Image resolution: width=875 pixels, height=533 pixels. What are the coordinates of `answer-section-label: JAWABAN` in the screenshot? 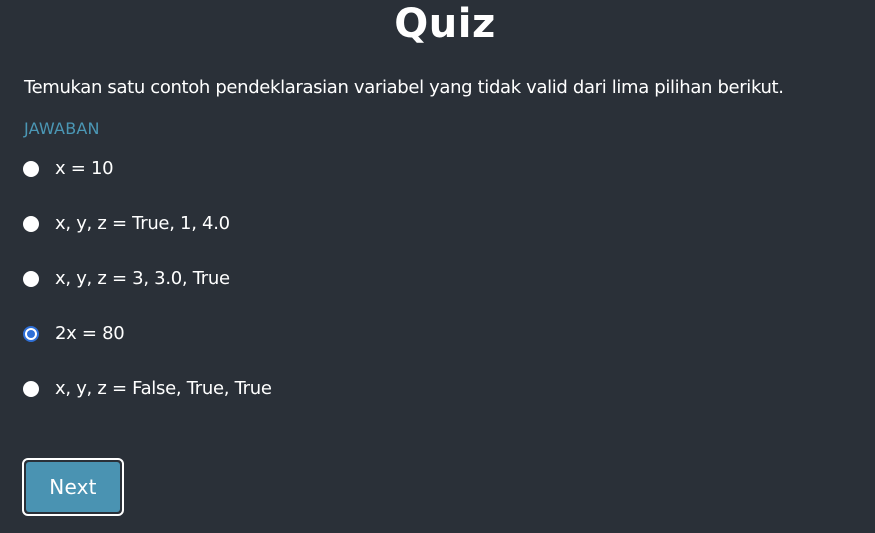 It's located at (62, 128).